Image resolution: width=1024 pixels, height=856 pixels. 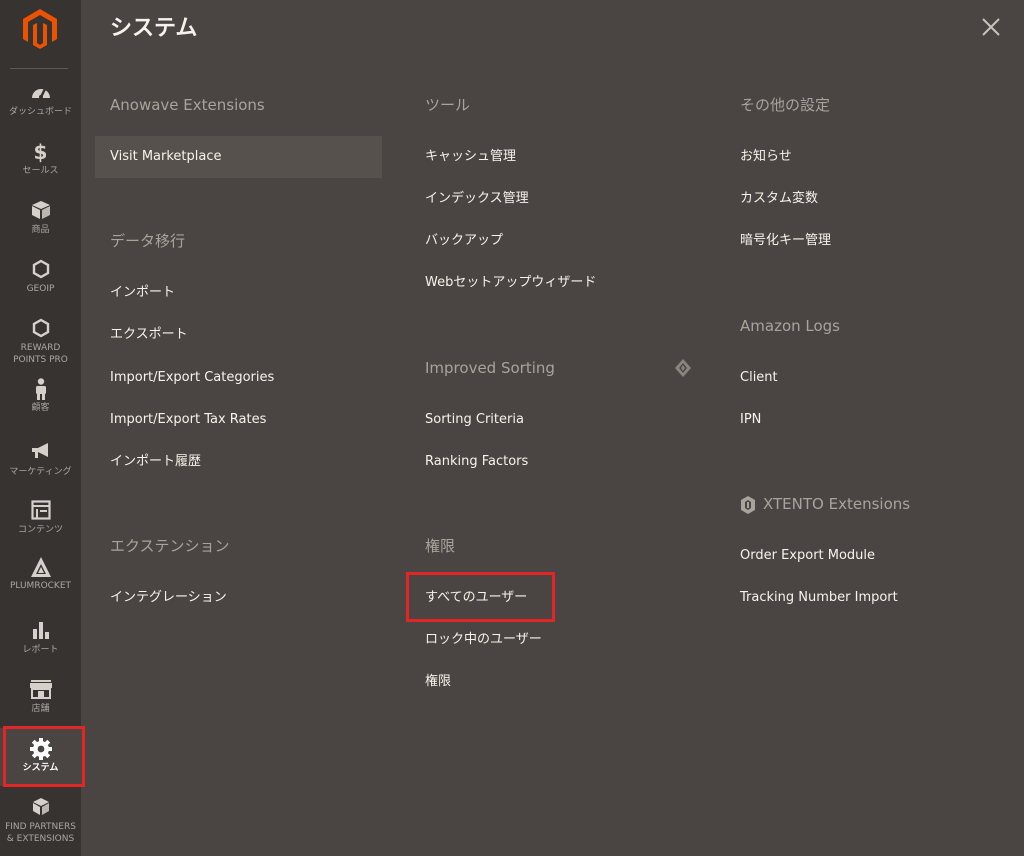 What do you see at coordinates (187, 105) in the screenshot?
I see `section-title-anowave: Anowave Extensions` at bounding box center [187, 105].